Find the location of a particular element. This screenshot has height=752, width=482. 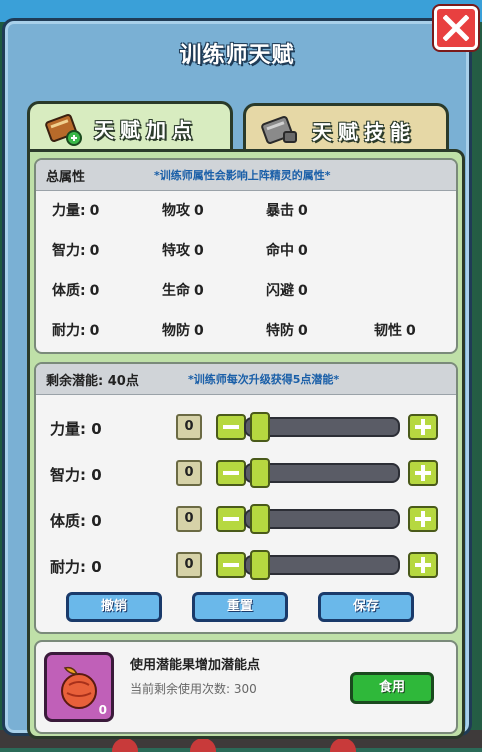

fruit-count: 0 is located at coordinates (102, 710).